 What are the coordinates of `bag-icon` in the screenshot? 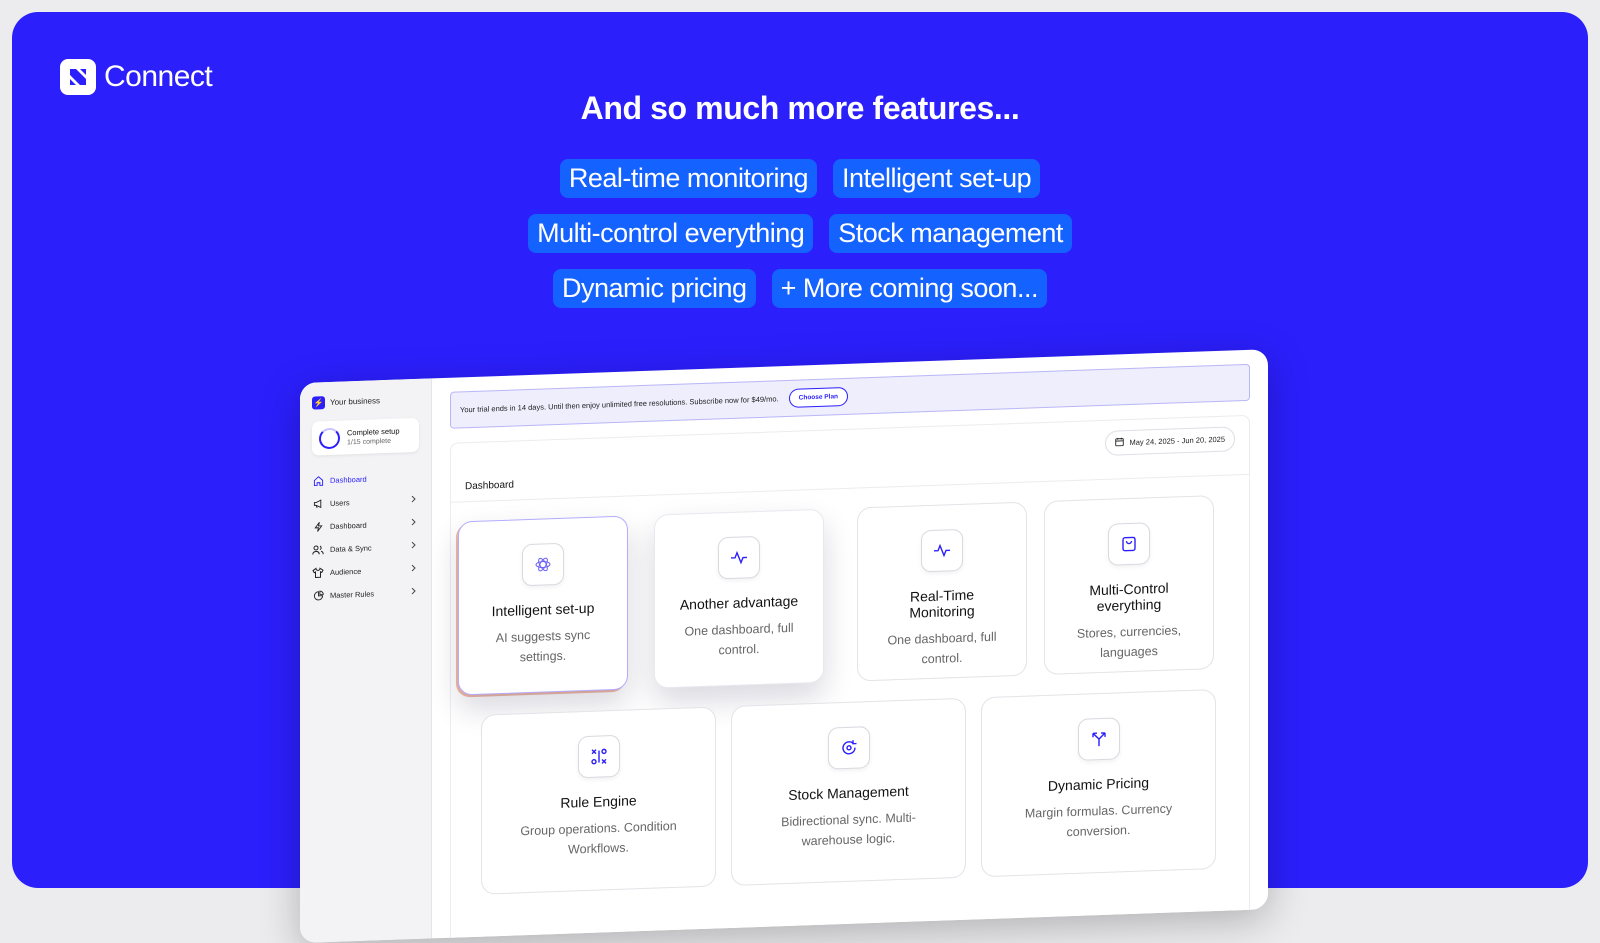 It's located at (1129, 544).